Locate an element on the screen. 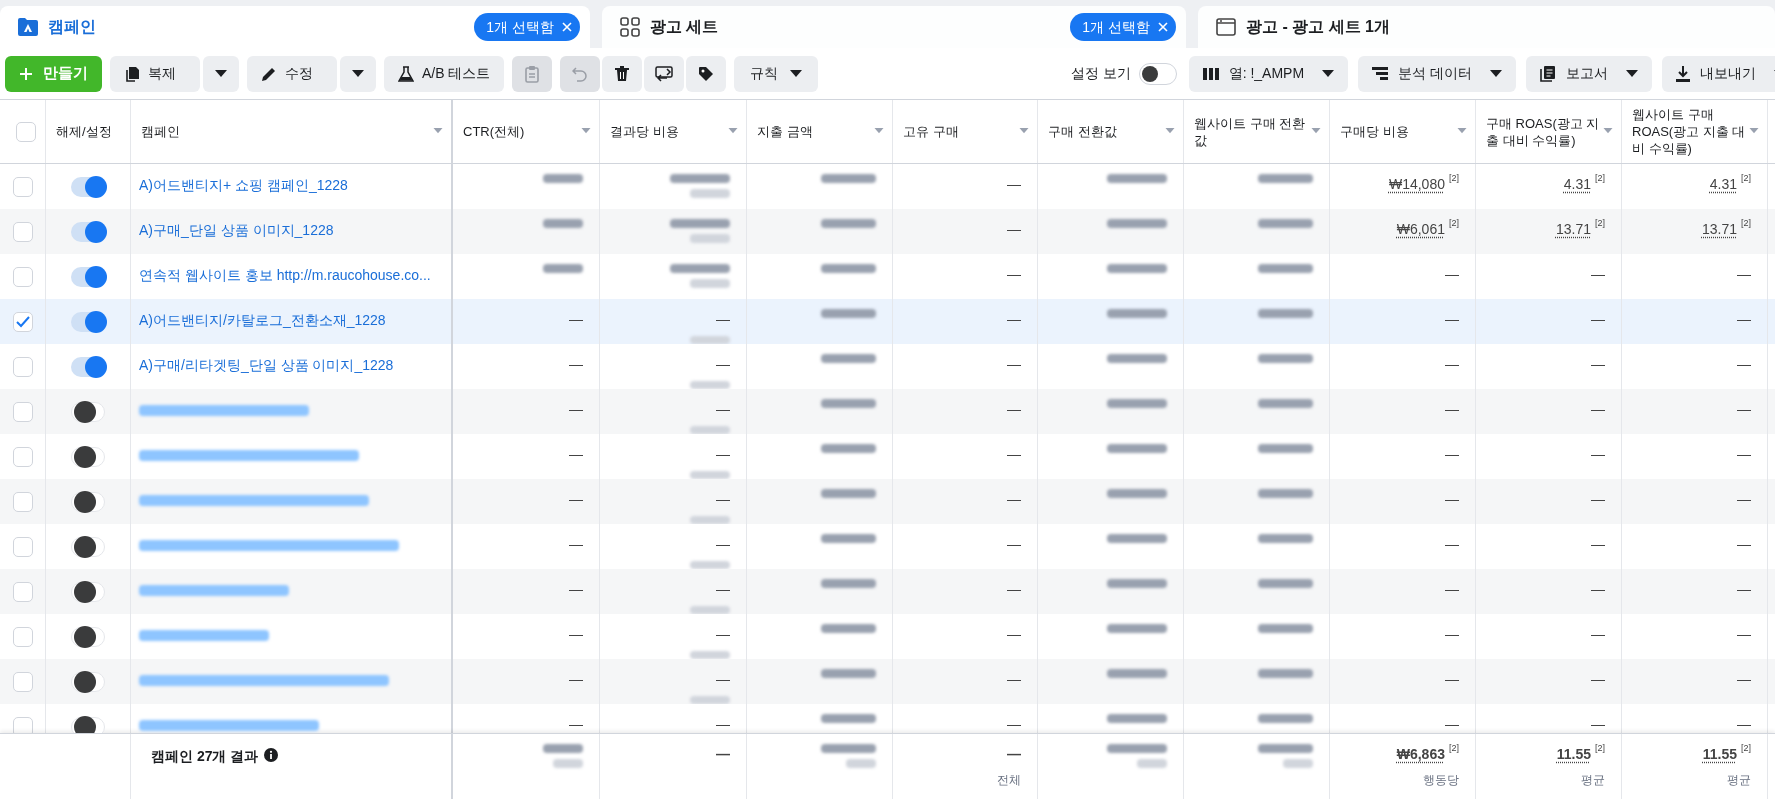  table-row: A)구매_단일 상품 이미지_1228 — ₩6,061 [2] 13.71 [2] 13.71 [2] is located at coordinates (887, 231).